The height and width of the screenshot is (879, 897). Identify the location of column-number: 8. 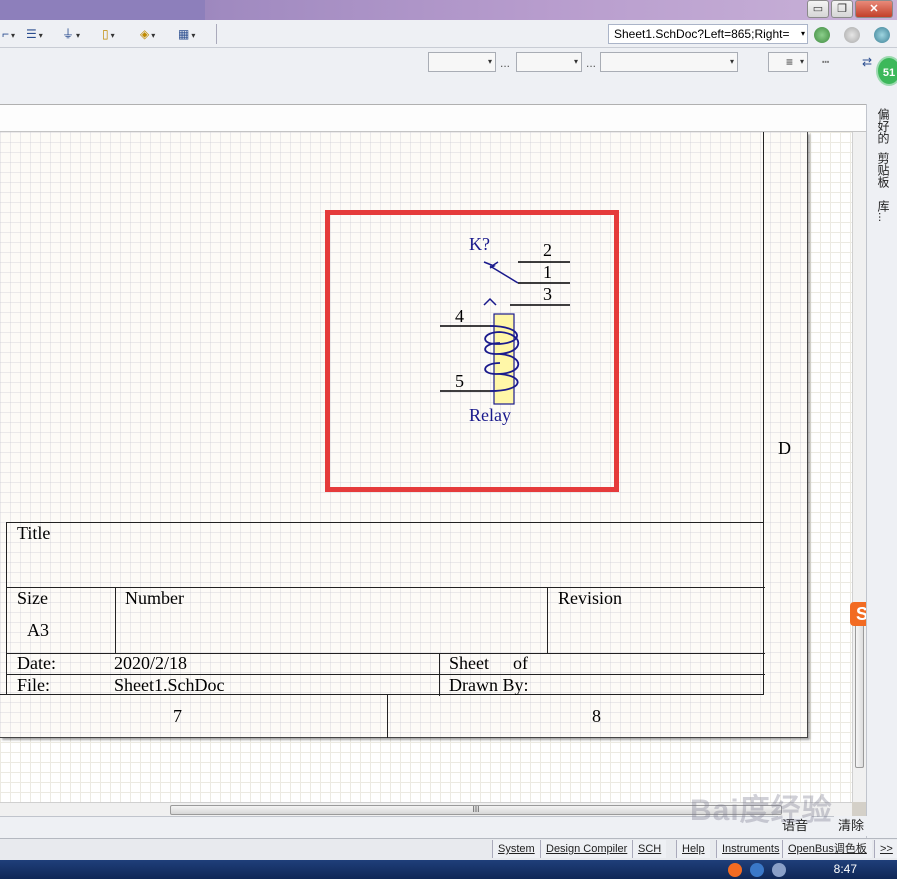
(596, 716).